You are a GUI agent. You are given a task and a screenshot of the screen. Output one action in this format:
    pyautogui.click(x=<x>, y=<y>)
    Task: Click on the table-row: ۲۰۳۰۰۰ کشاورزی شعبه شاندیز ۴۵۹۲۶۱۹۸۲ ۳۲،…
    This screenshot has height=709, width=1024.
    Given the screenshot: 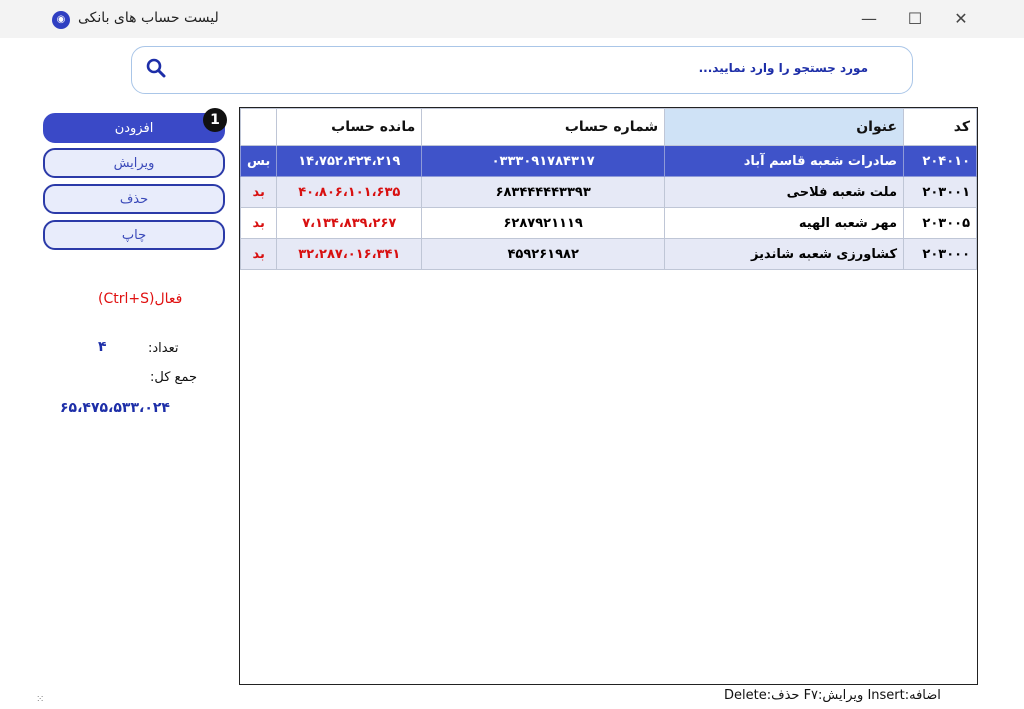 What is the action you would take?
    pyautogui.click(x=608, y=254)
    